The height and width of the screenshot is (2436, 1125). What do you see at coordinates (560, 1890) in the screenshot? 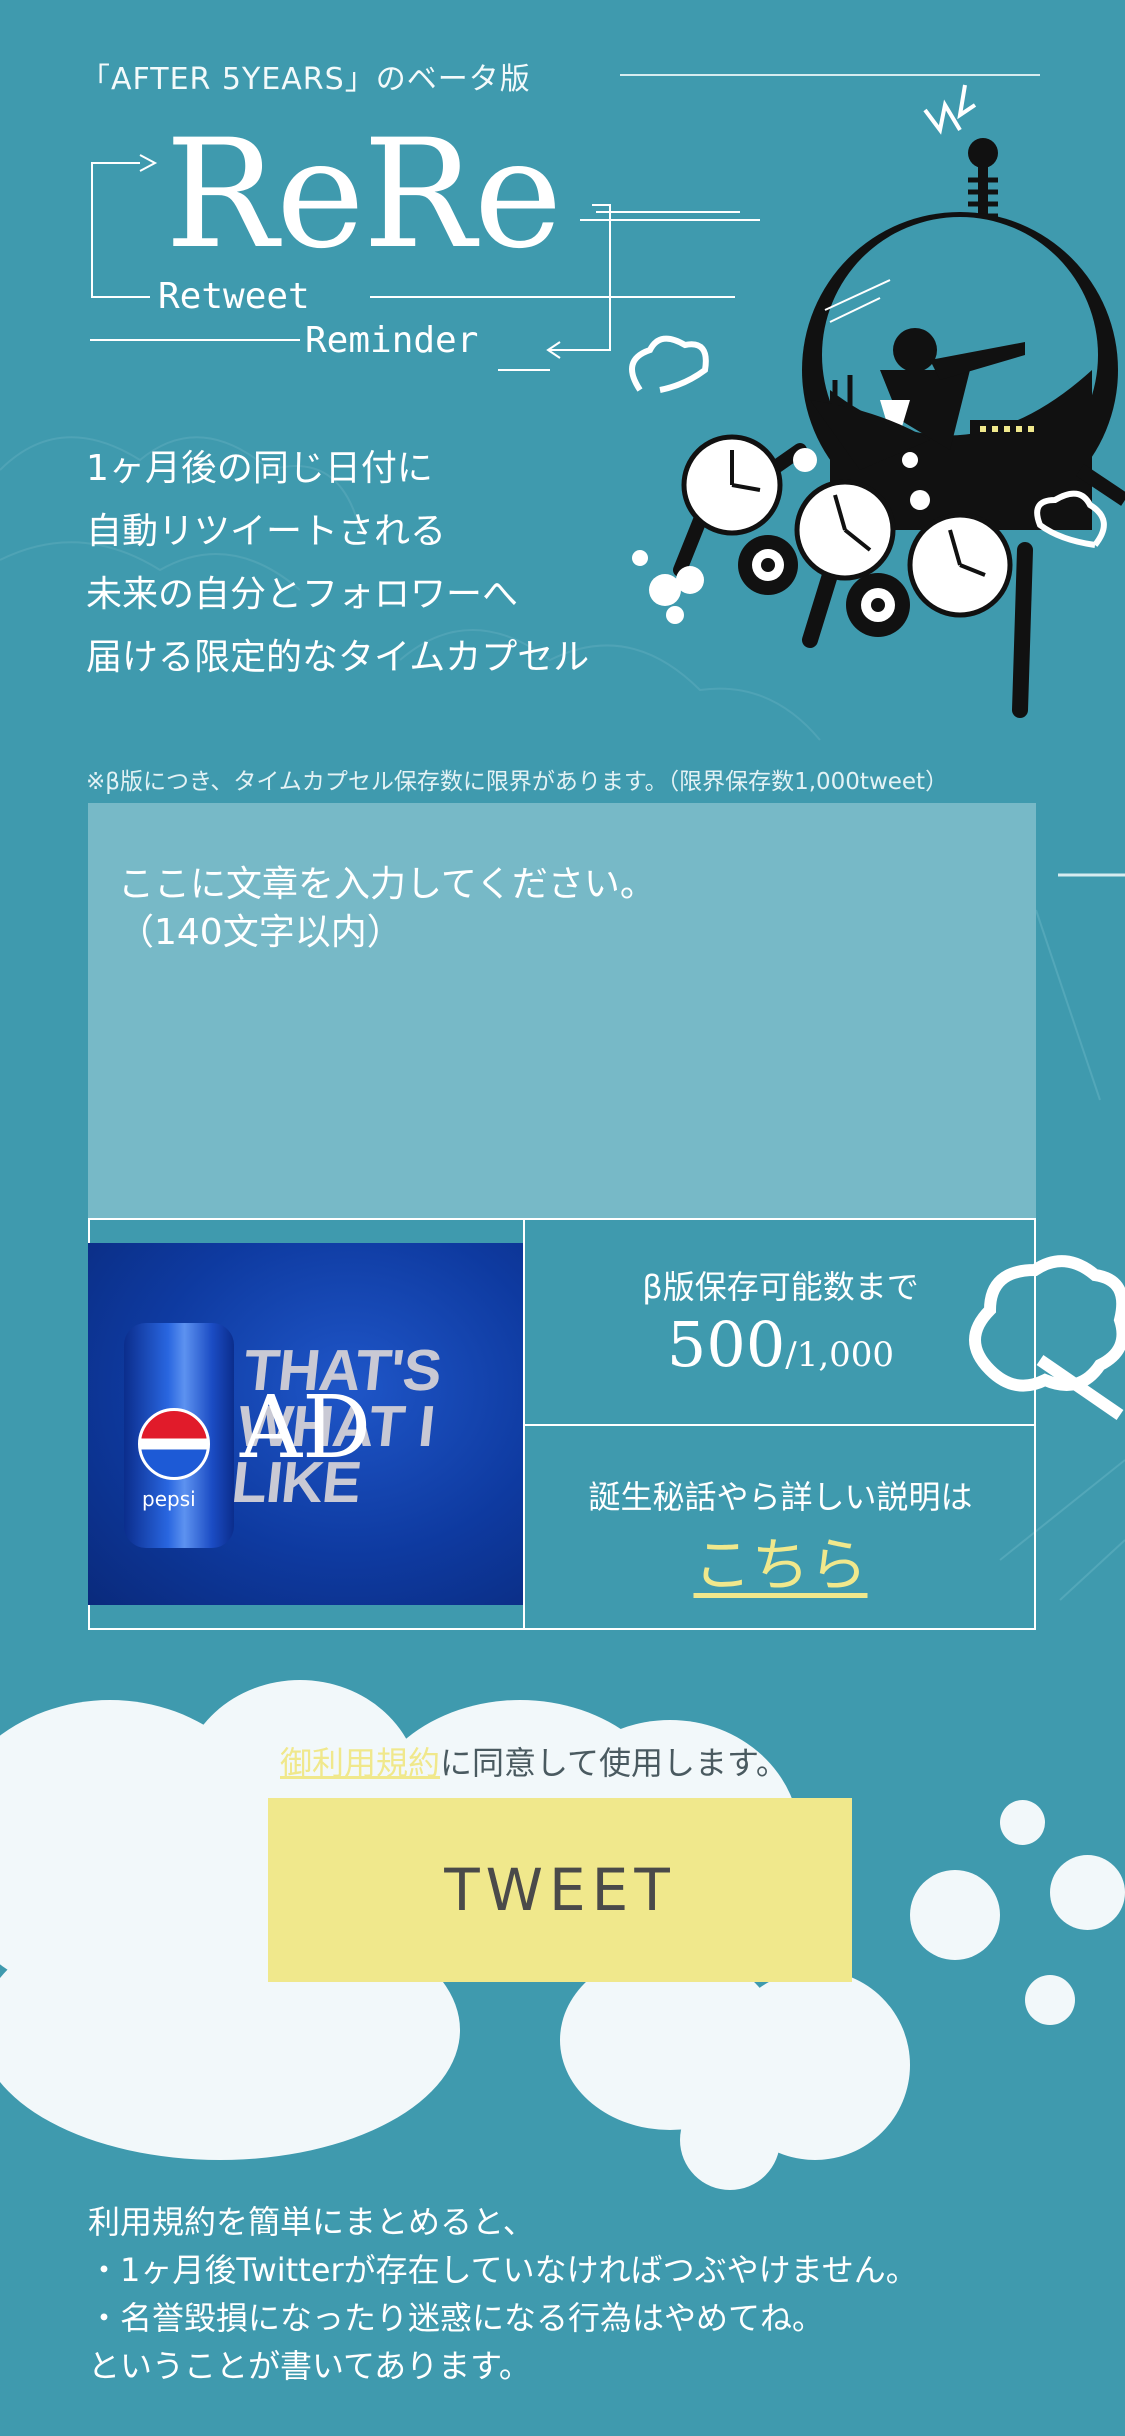
I see `tweet-button: TWEET` at bounding box center [560, 1890].